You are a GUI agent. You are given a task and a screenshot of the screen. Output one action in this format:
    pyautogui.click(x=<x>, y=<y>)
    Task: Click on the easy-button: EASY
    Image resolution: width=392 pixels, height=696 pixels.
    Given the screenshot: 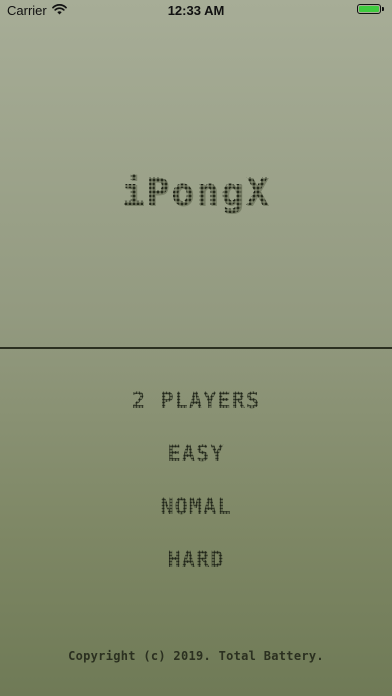 What is the action you would take?
    pyautogui.click(x=196, y=454)
    